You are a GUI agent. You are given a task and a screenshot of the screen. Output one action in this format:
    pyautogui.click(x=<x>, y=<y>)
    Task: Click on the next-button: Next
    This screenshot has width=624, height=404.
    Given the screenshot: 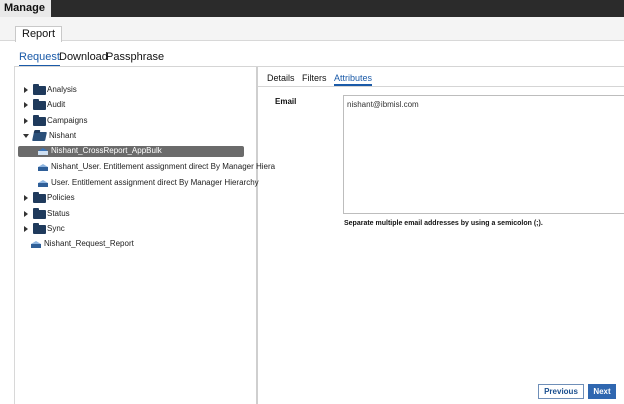 What is the action you would take?
    pyautogui.click(x=602, y=391)
    